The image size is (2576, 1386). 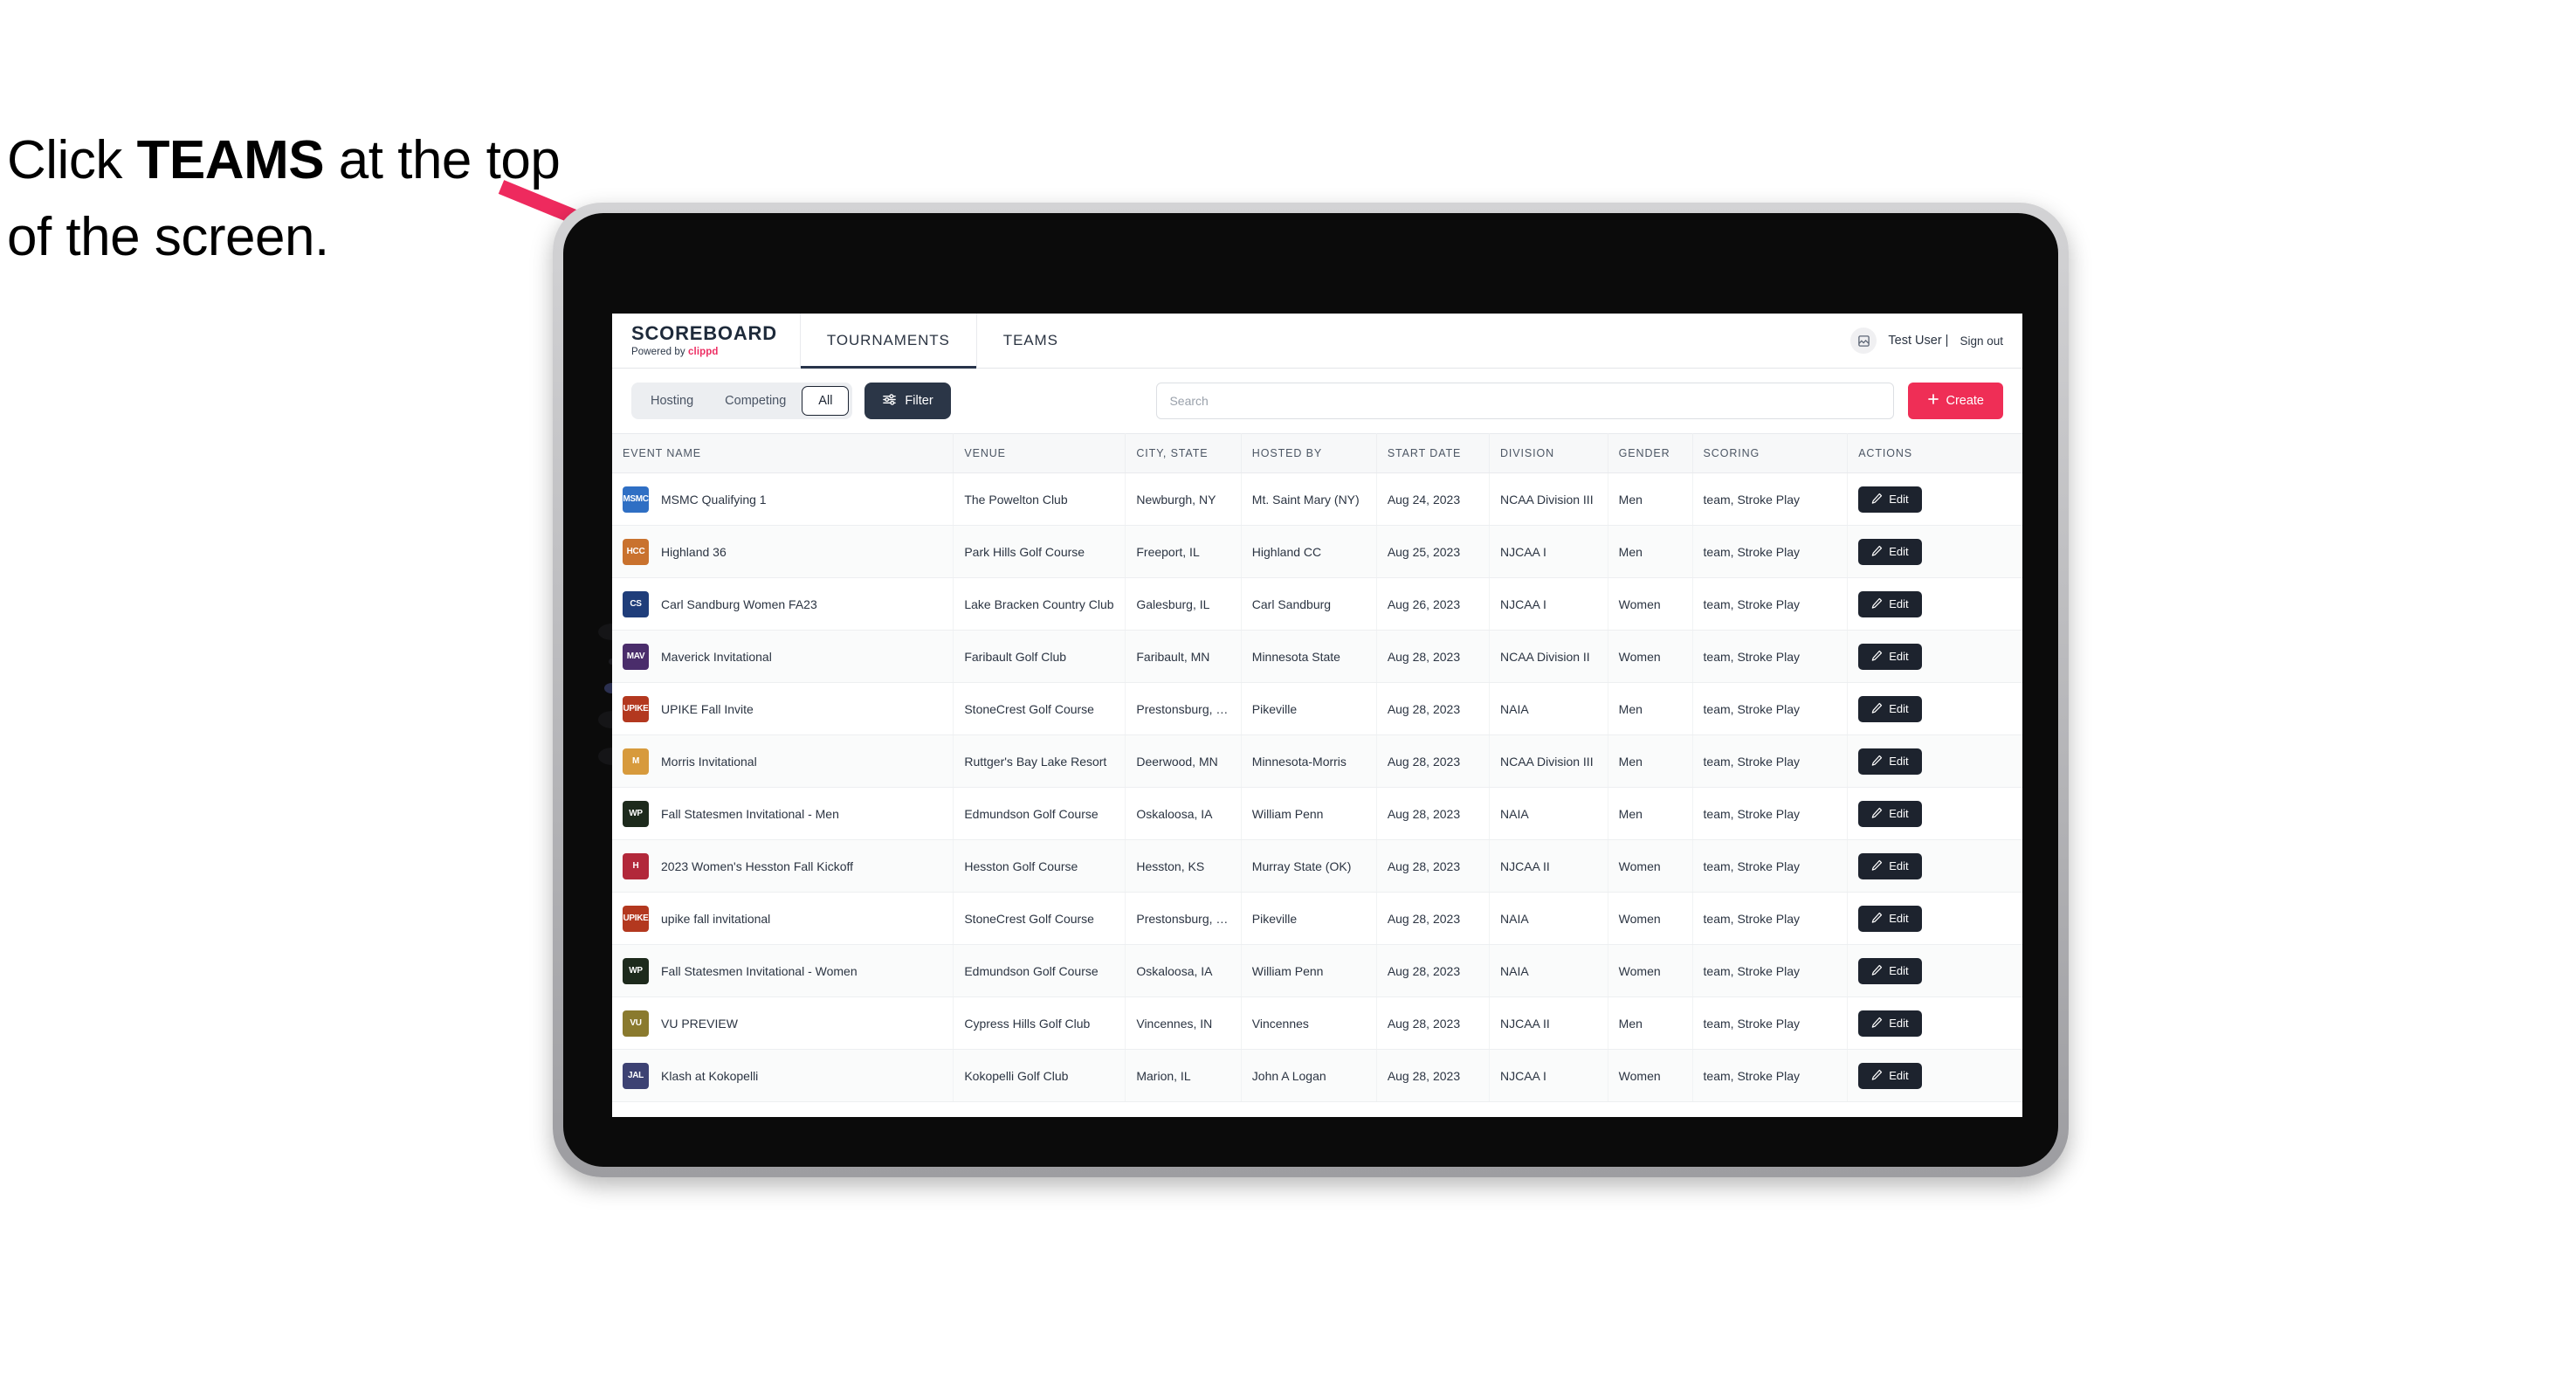 I want to click on cell-event-name: UPIKE UPIKE Fall Invite, so click(x=783, y=708).